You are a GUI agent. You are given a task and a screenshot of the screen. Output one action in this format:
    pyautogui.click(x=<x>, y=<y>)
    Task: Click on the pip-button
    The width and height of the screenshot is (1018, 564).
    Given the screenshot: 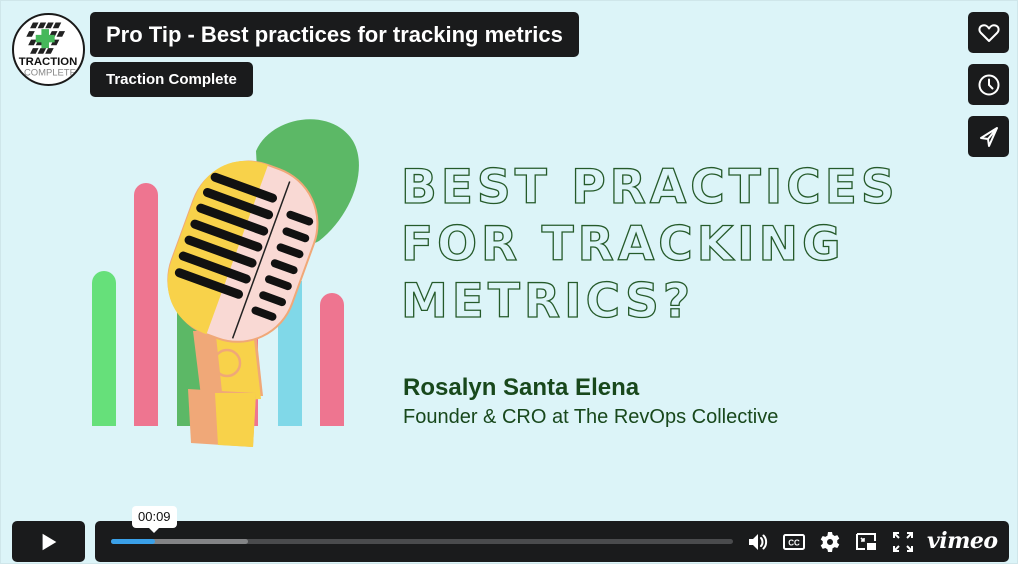 What is the action you would take?
    pyautogui.click(x=866, y=542)
    